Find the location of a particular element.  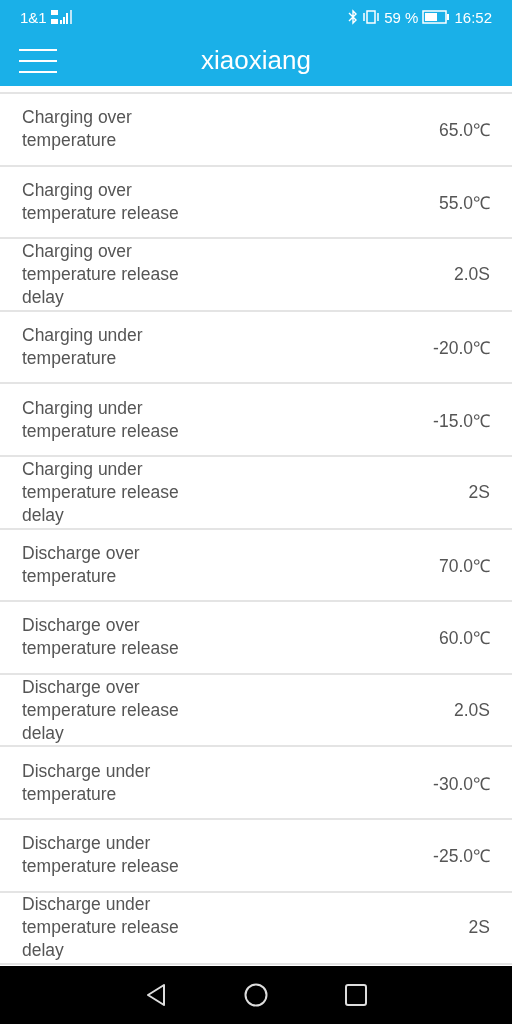

setting-value: 70.0℃ is located at coordinates (464, 565).